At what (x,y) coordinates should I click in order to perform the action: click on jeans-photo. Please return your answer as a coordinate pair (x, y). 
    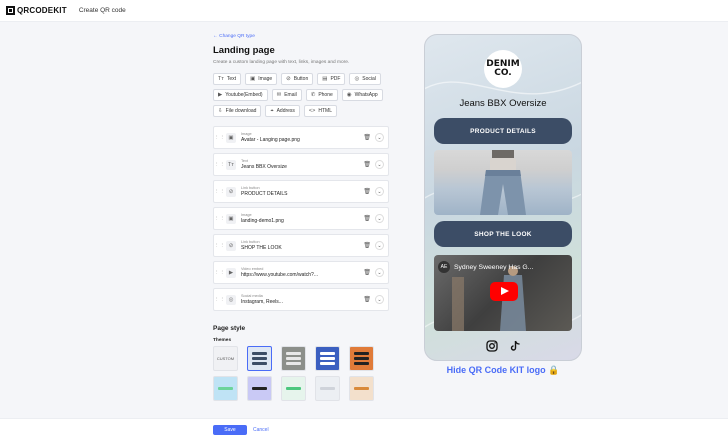
    Looking at the image, I should click on (503, 182).